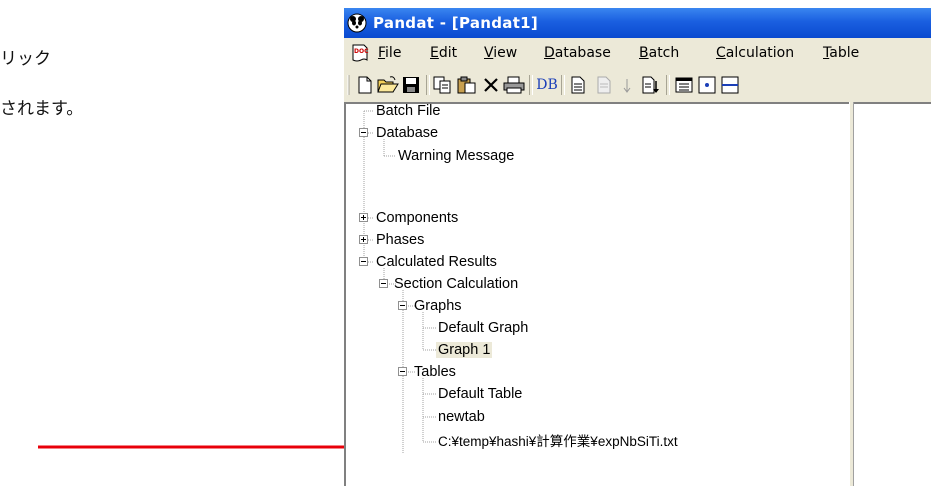  I want to click on tree-node-label: Default Table, so click(480, 394).